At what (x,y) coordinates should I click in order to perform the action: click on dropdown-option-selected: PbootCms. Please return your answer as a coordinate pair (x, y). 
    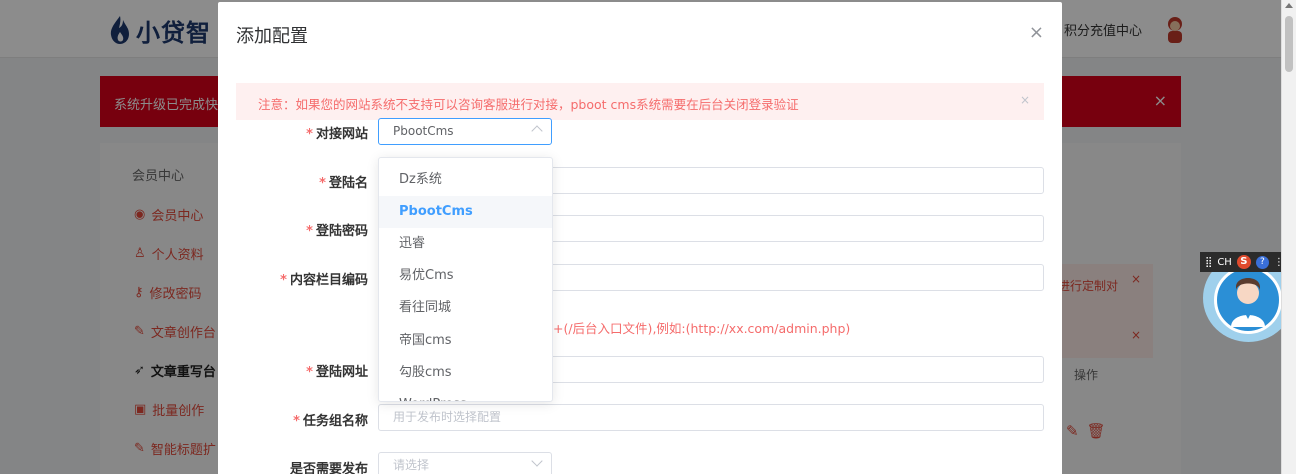
    Looking at the image, I should click on (465, 212).